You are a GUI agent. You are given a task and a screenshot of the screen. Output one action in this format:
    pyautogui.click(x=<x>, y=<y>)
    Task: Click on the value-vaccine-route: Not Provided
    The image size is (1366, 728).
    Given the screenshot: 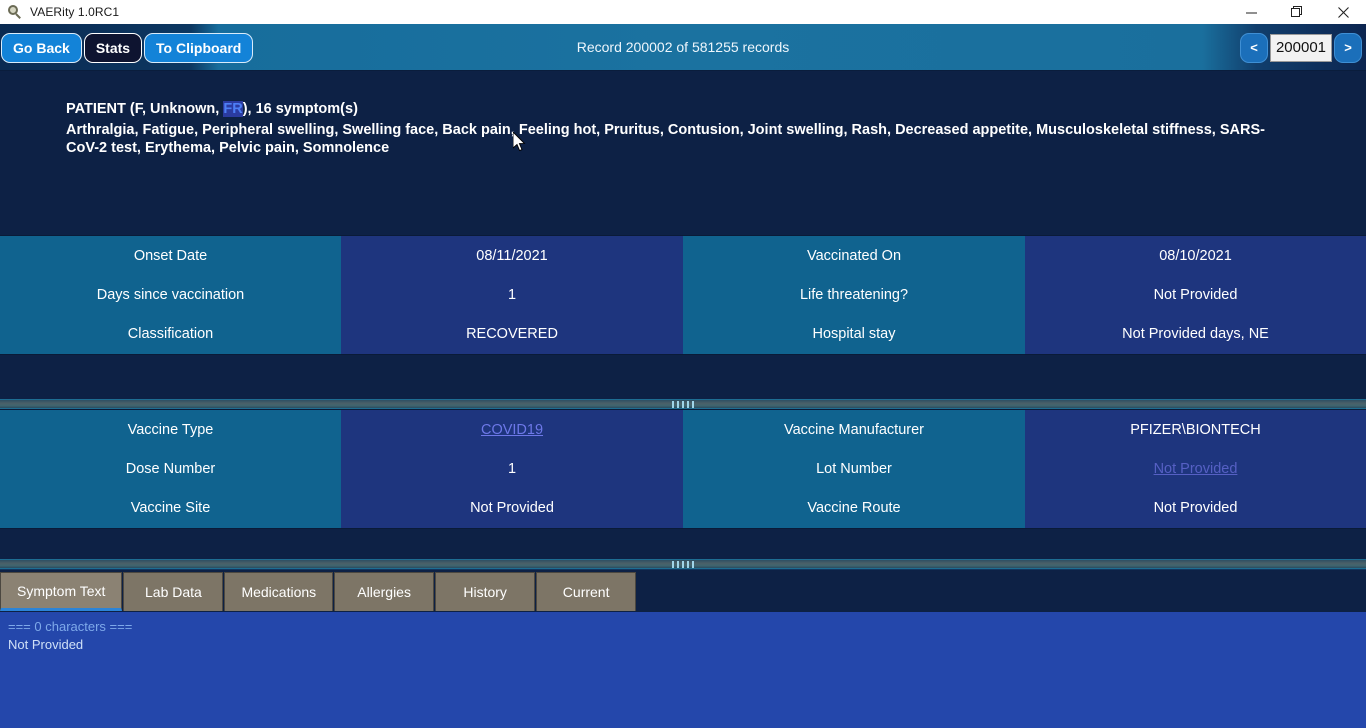 What is the action you would take?
    pyautogui.click(x=1195, y=508)
    